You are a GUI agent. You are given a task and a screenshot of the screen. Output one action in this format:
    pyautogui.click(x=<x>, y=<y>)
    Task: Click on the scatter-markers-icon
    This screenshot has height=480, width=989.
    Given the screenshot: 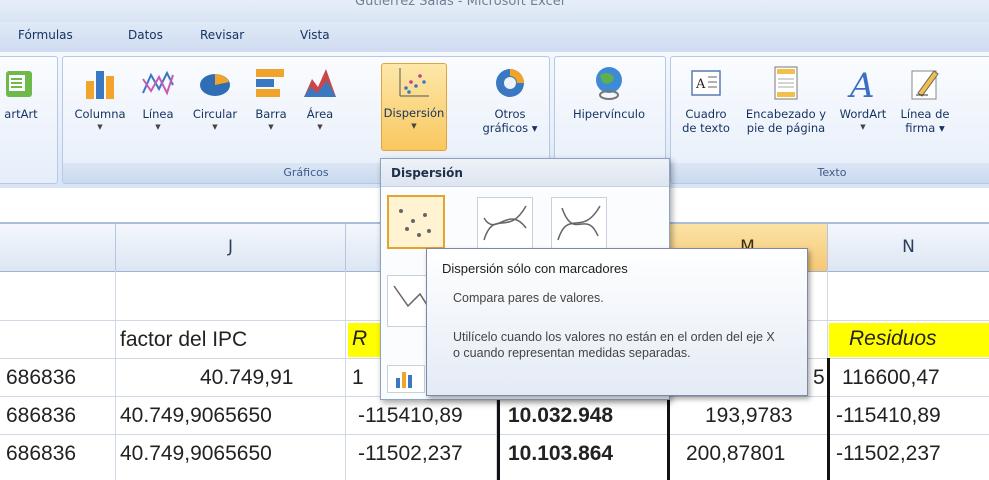 What is the action you would take?
    pyautogui.click(x=415, y=223)
    